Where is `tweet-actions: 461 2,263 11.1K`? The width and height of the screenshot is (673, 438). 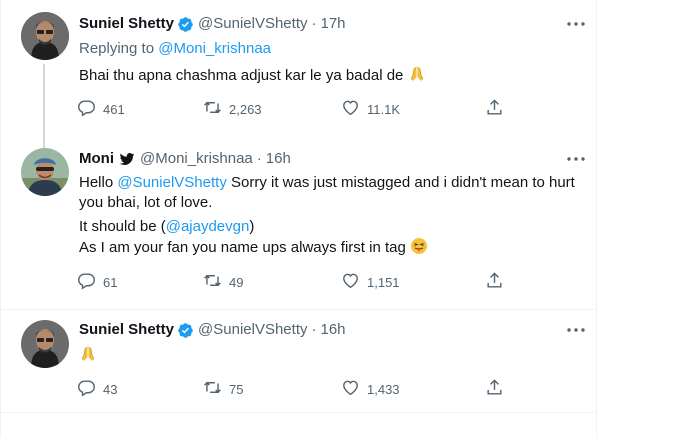 tweet-actions: 461 2,263 11.1K is located at coordinates (293, 109).